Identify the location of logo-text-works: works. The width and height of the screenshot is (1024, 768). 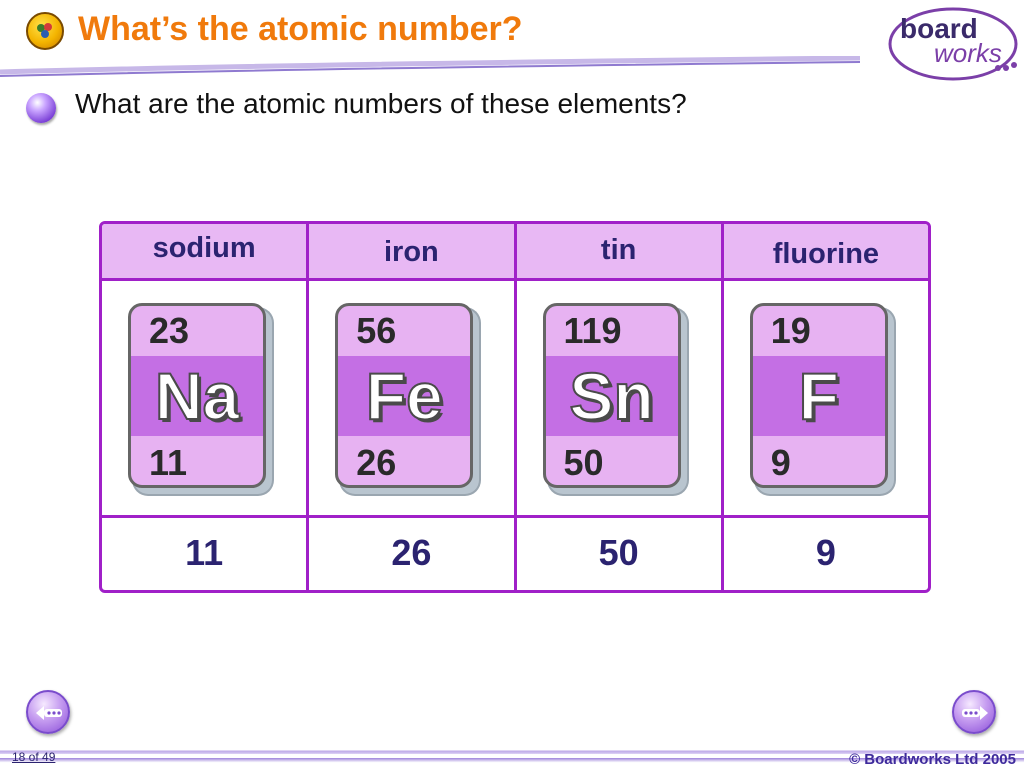
(968, 53).